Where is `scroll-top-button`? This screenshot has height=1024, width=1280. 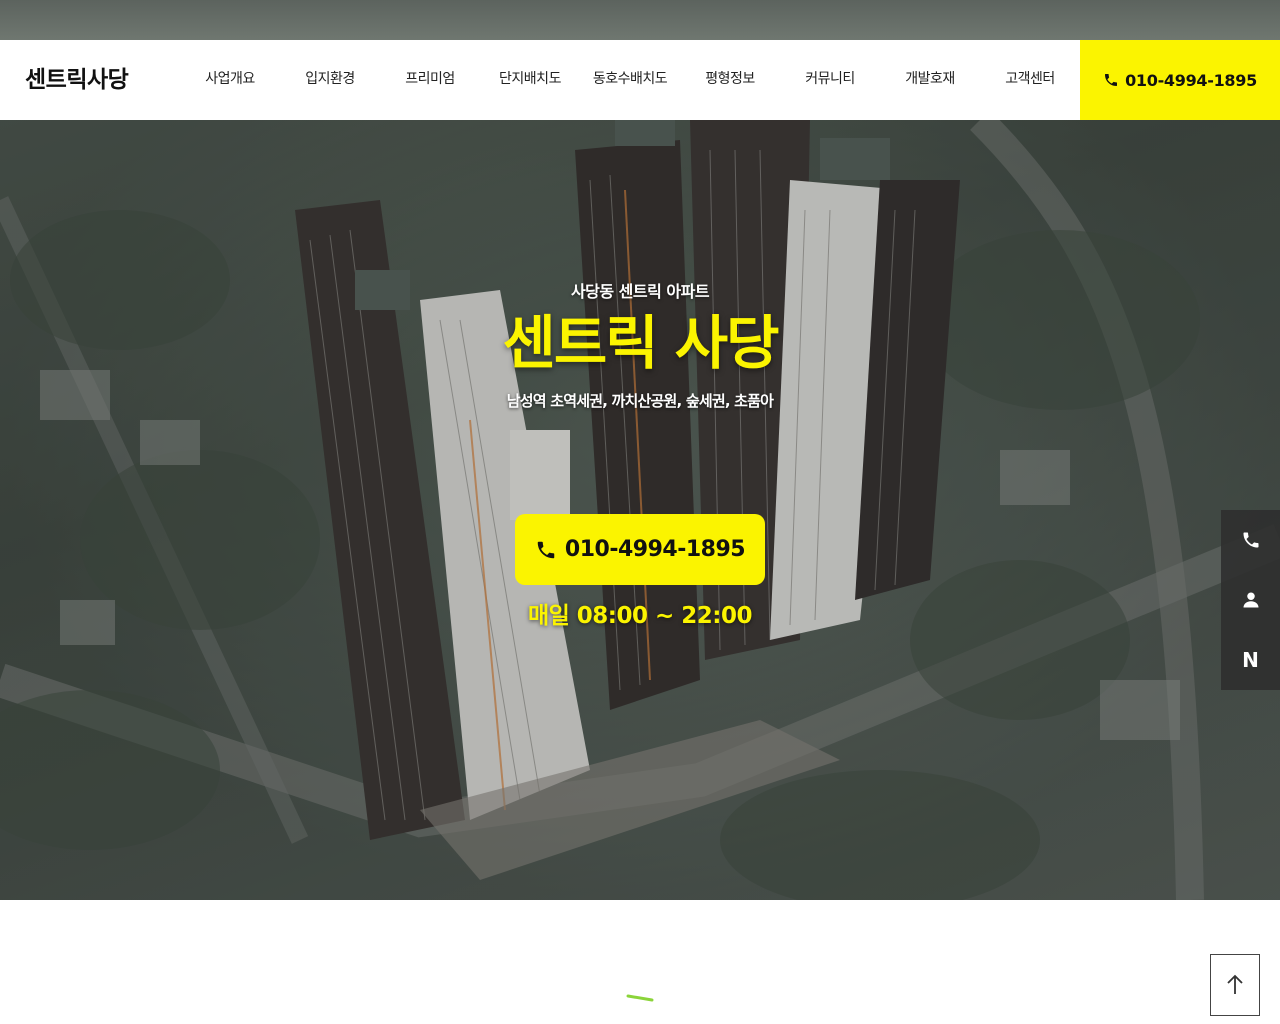 scroll-top-button is located at coordinates (1235, 985).